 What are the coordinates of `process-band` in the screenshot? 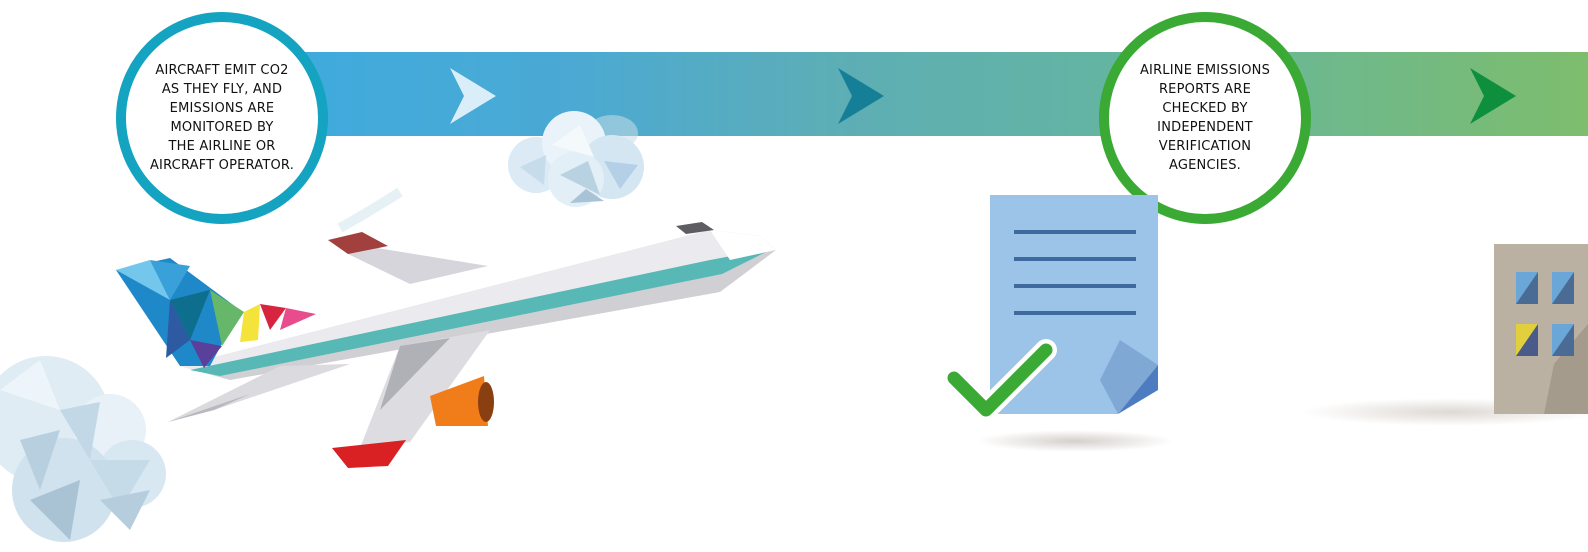 It's located at (909, 94).